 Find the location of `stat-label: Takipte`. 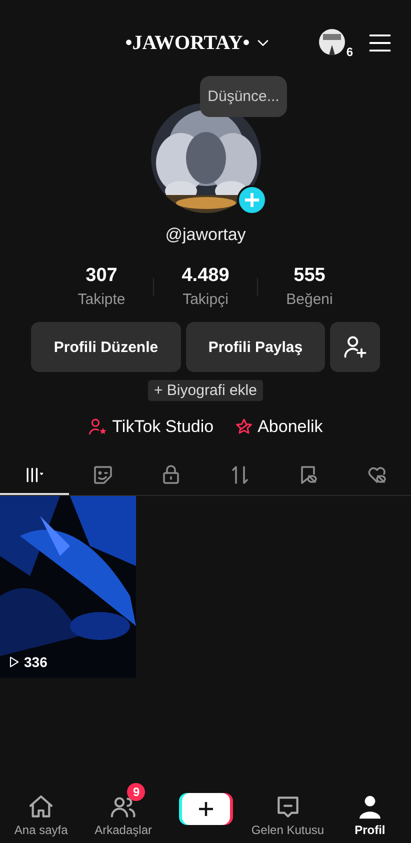

stat-label: Takipte is located at coordinates (102, 299).